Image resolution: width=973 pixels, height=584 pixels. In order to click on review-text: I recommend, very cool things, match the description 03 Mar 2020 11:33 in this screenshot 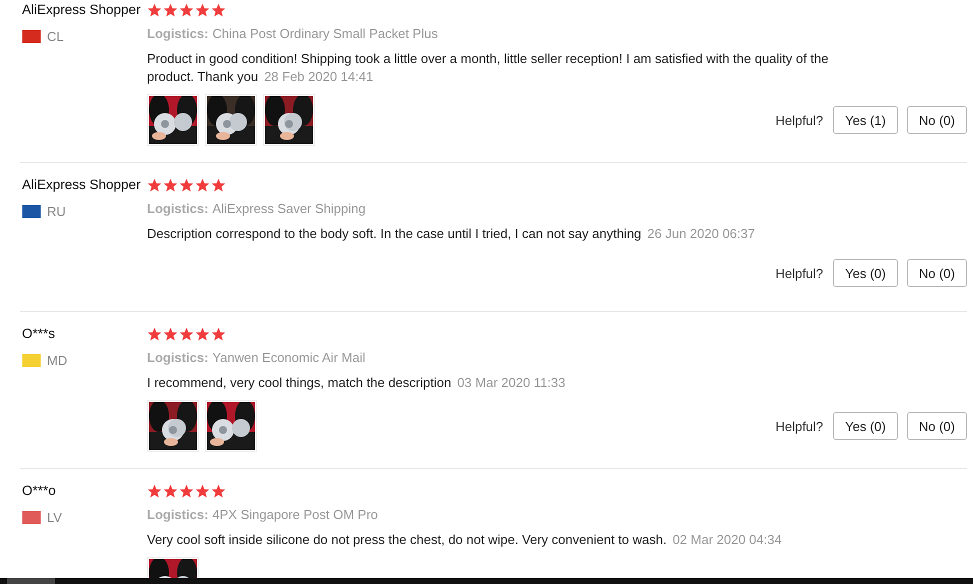, I will do `click(356, 382)`.